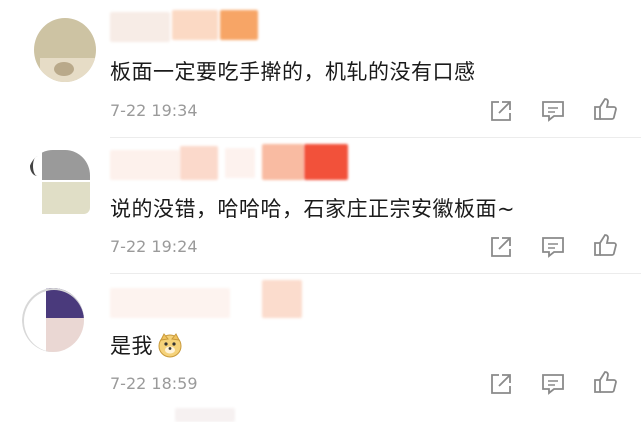  I want to click on comment-timestamp: 7-22 19:34, so click(154, 110).